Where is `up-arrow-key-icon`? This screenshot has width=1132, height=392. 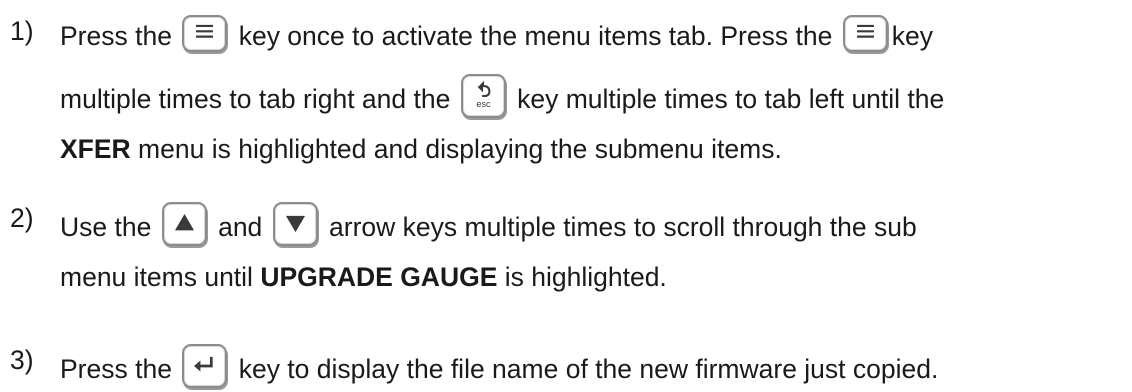 up-arrow-key-icon is located at coordinates (184, 224).